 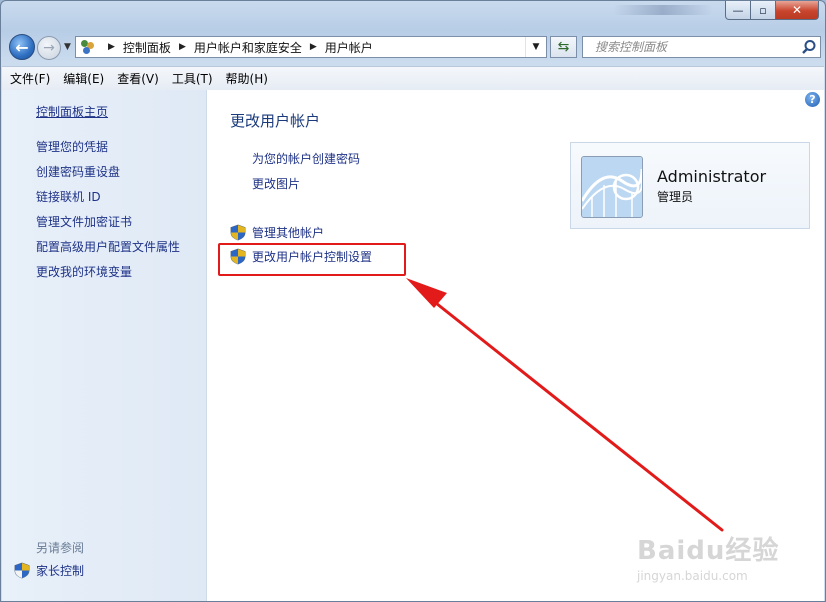 I want to click on manage-other-accounts-link: 管理其他帐户, so click(x=277, y=232).